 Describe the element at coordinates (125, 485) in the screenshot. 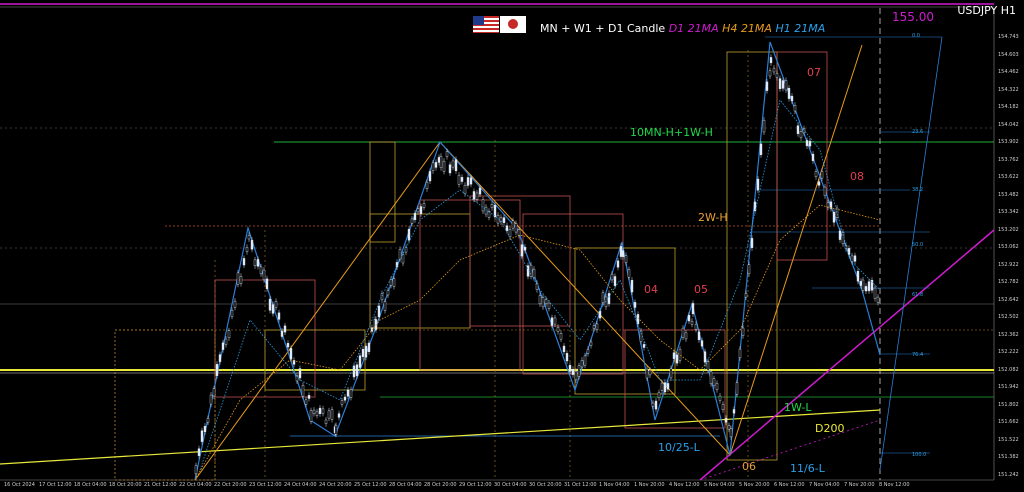

I see `time-tick: 18 Oct 20:00` at that location.